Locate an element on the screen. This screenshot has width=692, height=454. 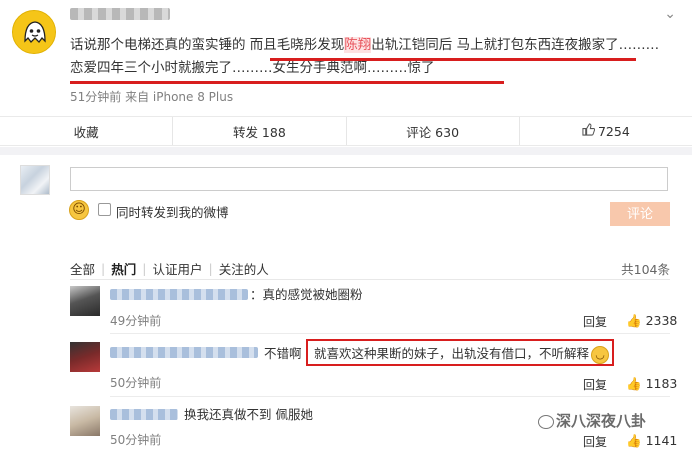
comment-input is located at coordinates (369, 179).